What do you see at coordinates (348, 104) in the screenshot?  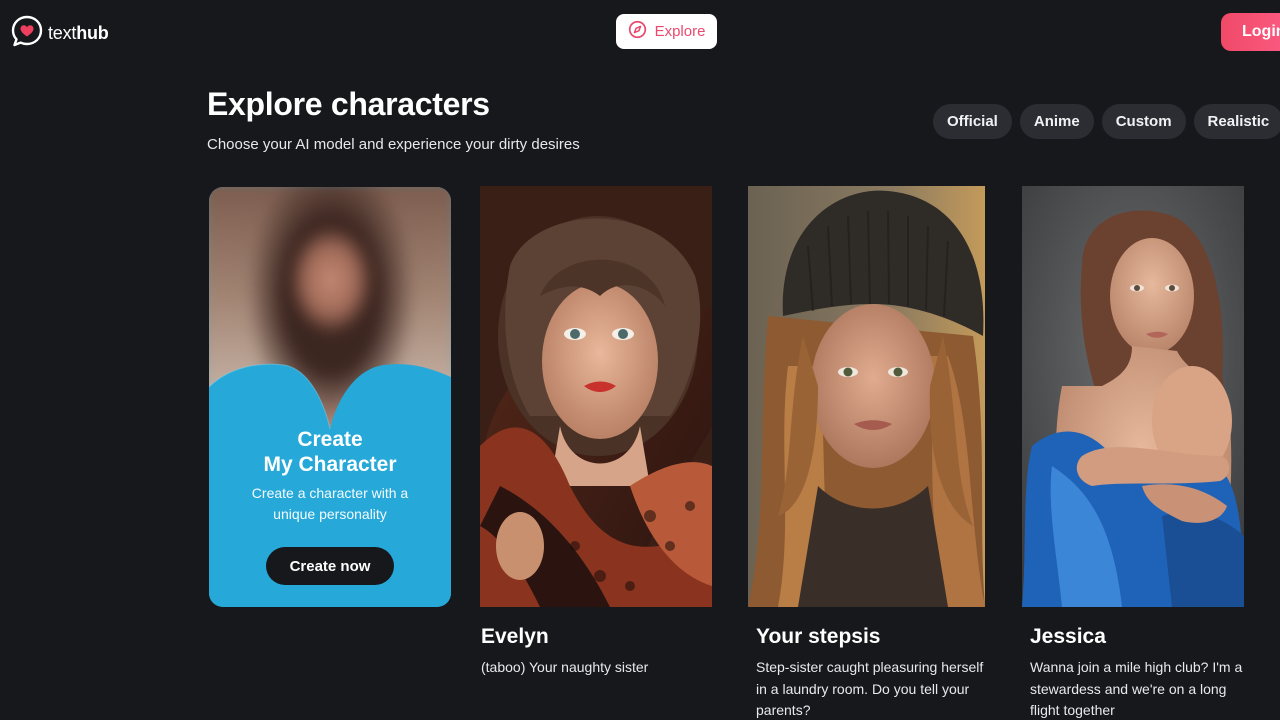 I see `page-title: Explore characters` at bounding box center [348, 104].